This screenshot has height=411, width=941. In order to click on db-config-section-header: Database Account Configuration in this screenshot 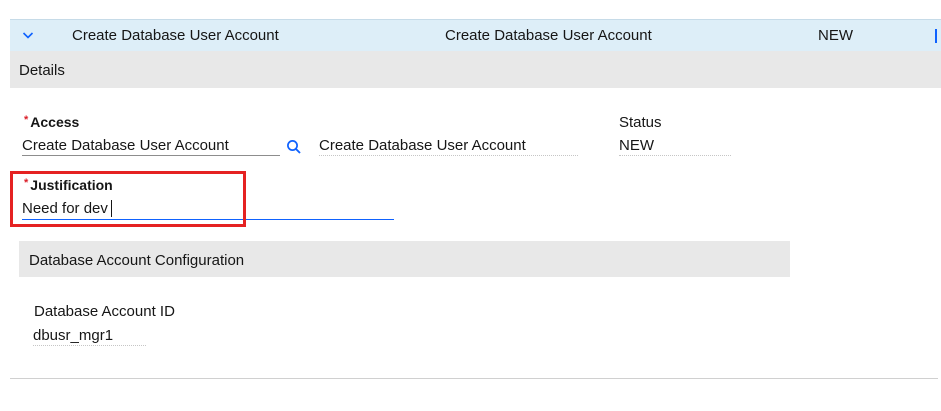, I will do `click(404, 259)`.